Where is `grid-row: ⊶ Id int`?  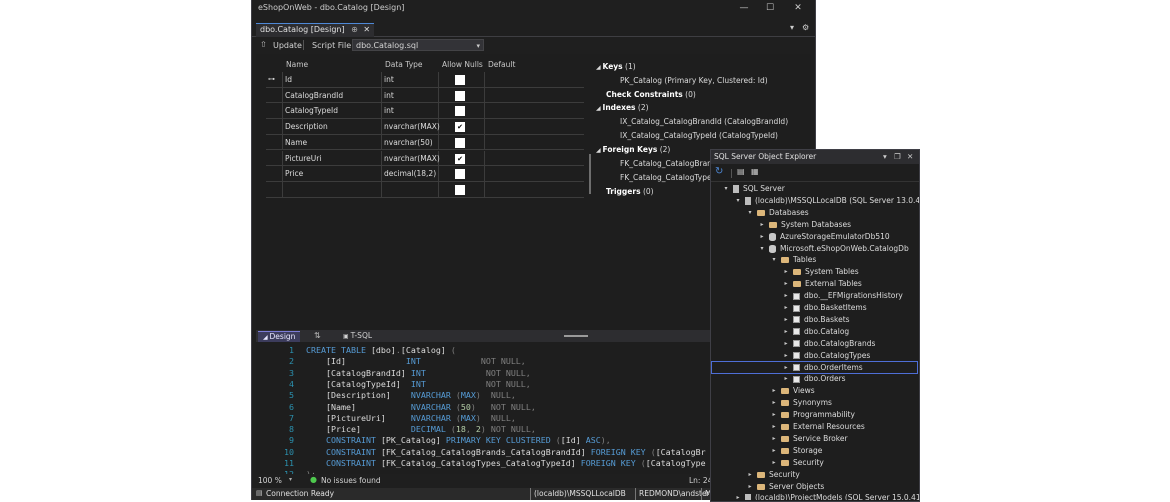
grid-row: ⊶ Id int is located at coordinates (425, 80).